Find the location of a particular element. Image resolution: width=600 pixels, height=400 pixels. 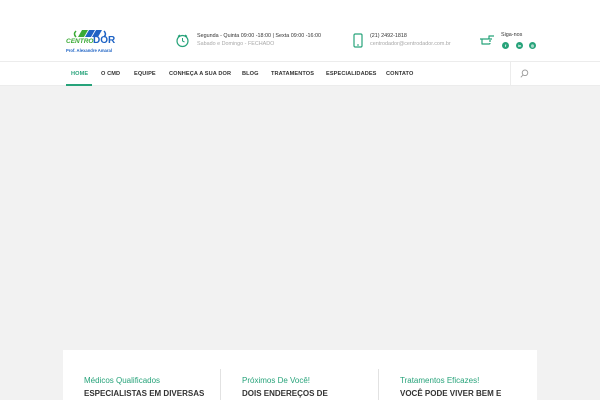

logo-line2: DOR is located at coordinates (104, 40).